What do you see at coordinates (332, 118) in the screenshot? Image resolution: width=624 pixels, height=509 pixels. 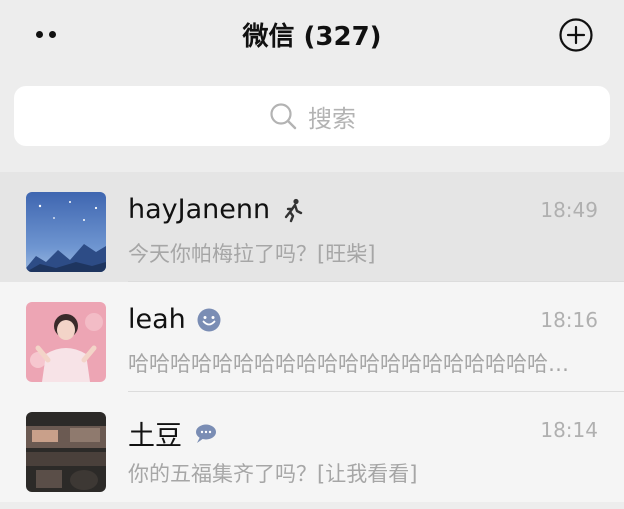 I see `search-placeholder: 搜索` at bounding box center [332, 118].